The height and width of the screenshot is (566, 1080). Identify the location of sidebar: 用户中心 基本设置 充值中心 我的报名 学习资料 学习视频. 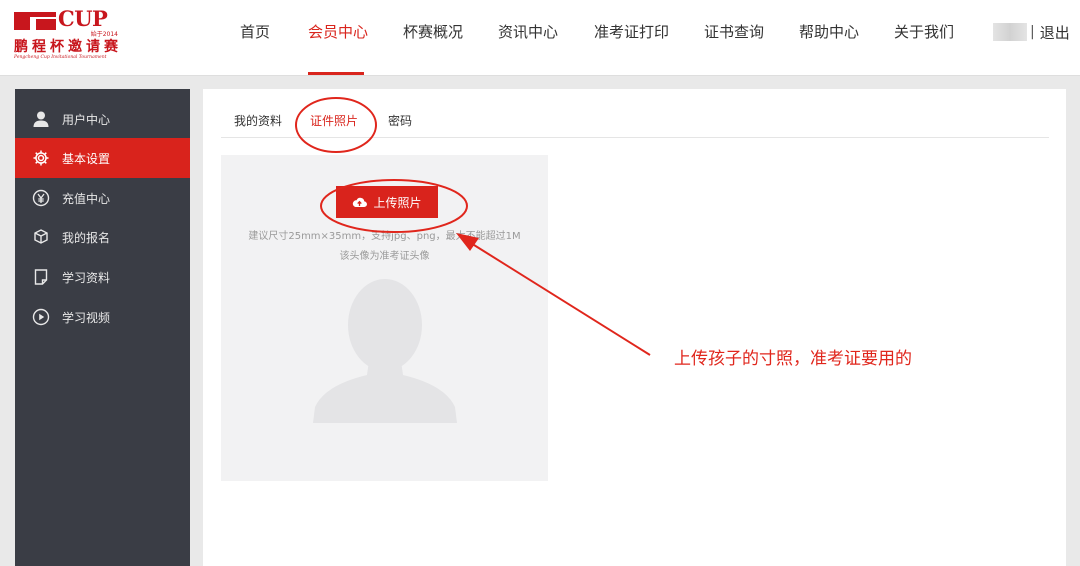
(102, 327).